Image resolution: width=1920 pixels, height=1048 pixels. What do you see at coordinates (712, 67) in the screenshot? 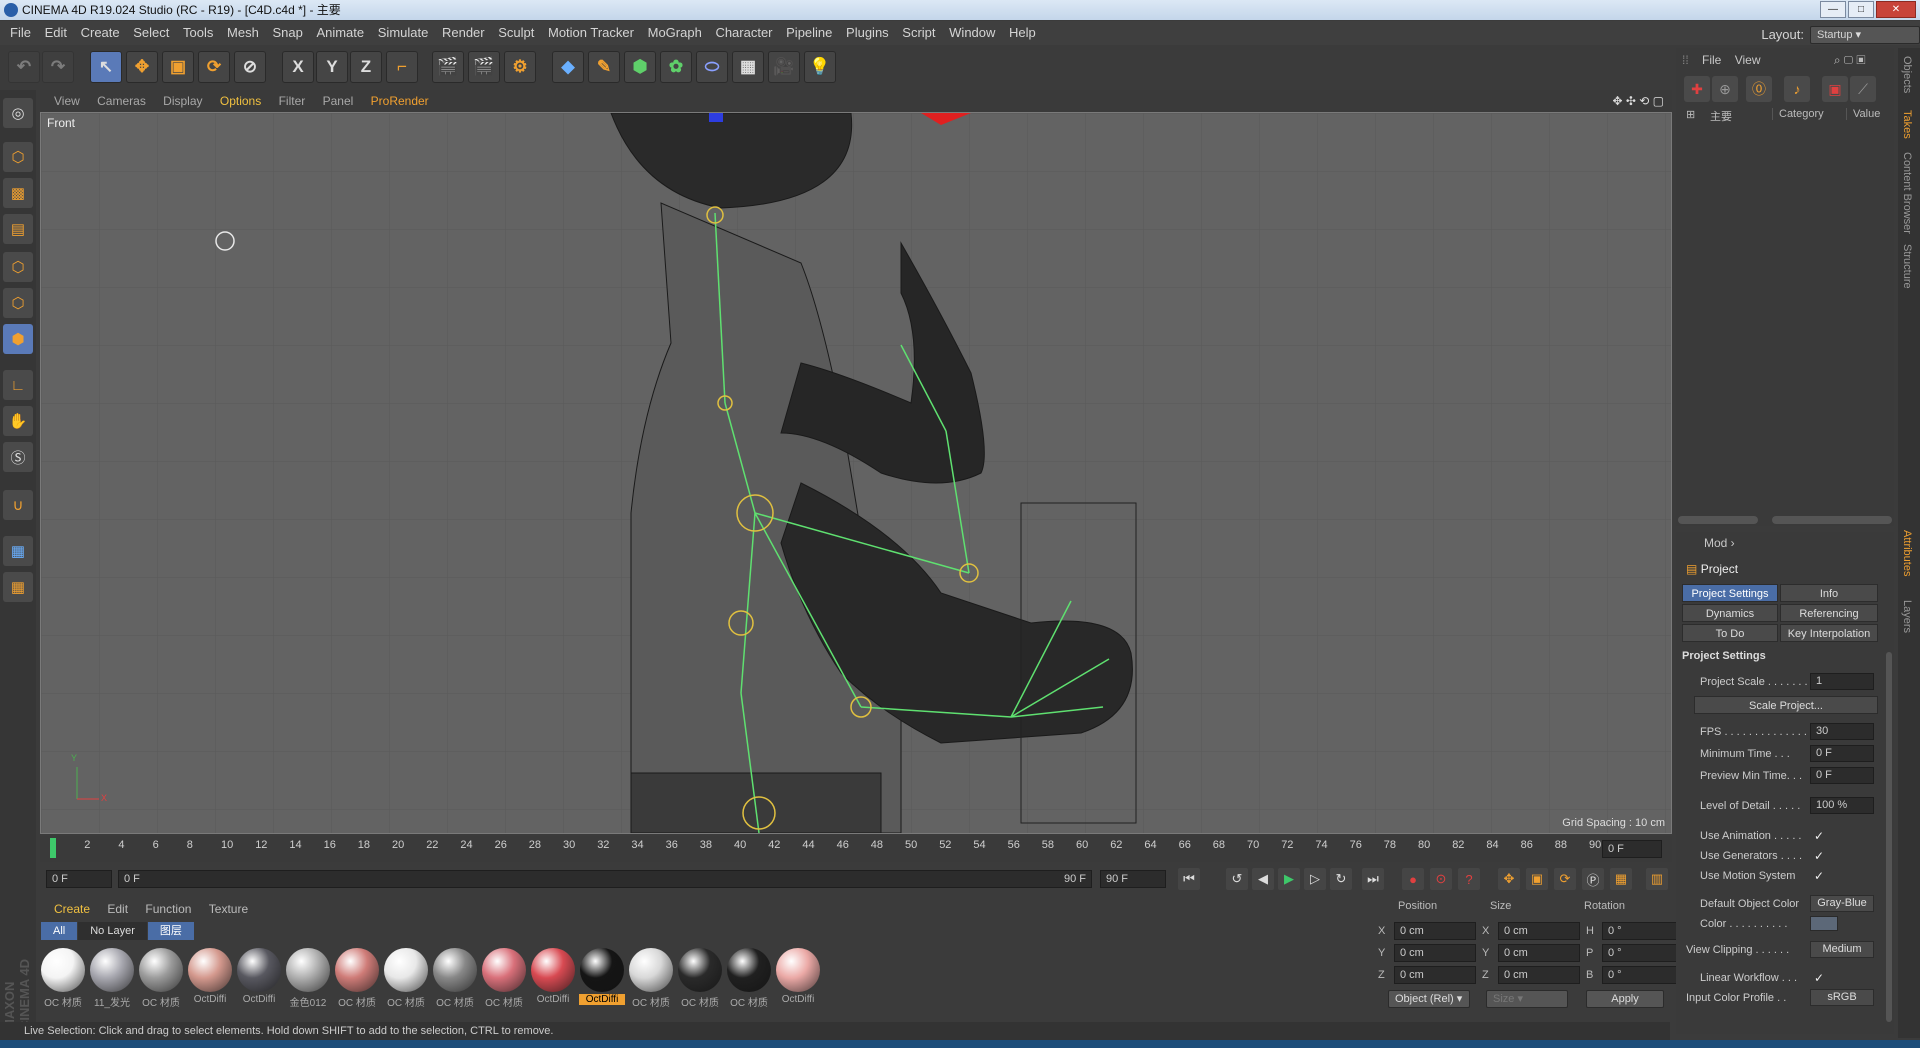
I see `deformer-icon: ⬭` at bounding box center [712, 67].